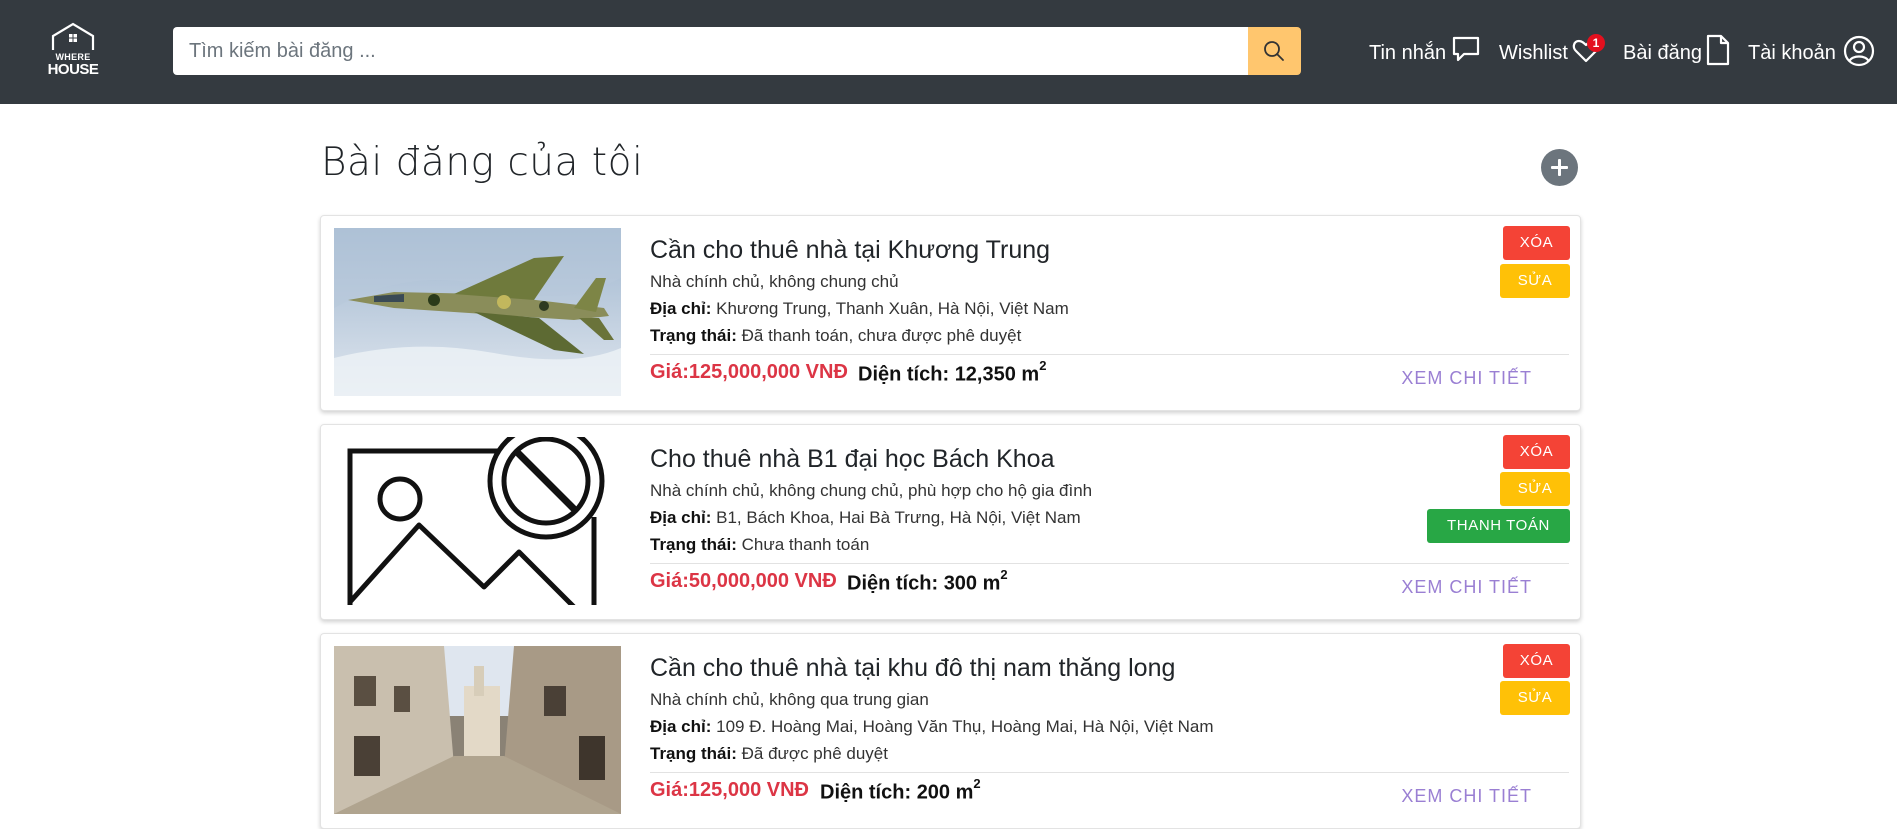 The width and height of the screenshot is (1897, 829). I want to click on search-button, so click(1274, 51).